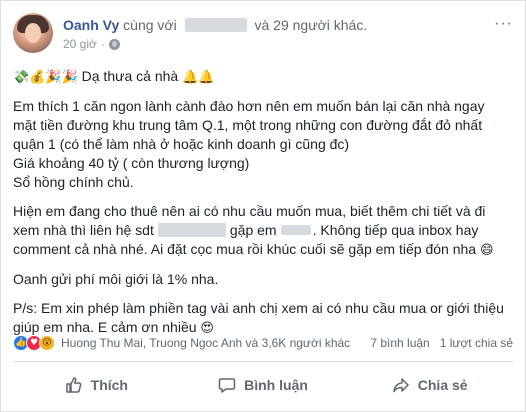 The image size is (526, 412). I want to click on money-bag-icon: 💸💰🎉🎉, so click(45, 77).